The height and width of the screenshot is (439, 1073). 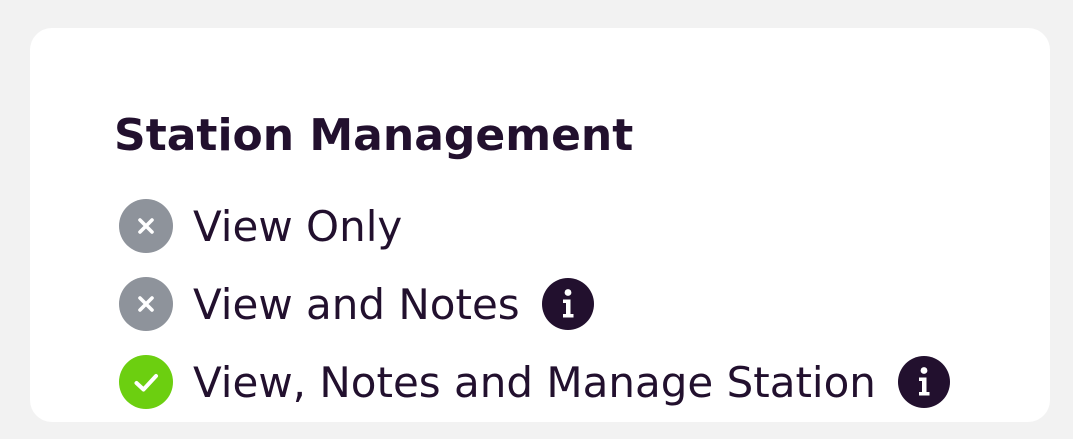 What do you see at coordinates (146, 382) in the screenshot?
I see `check-circle-icon` at bounding box center [146, 382].